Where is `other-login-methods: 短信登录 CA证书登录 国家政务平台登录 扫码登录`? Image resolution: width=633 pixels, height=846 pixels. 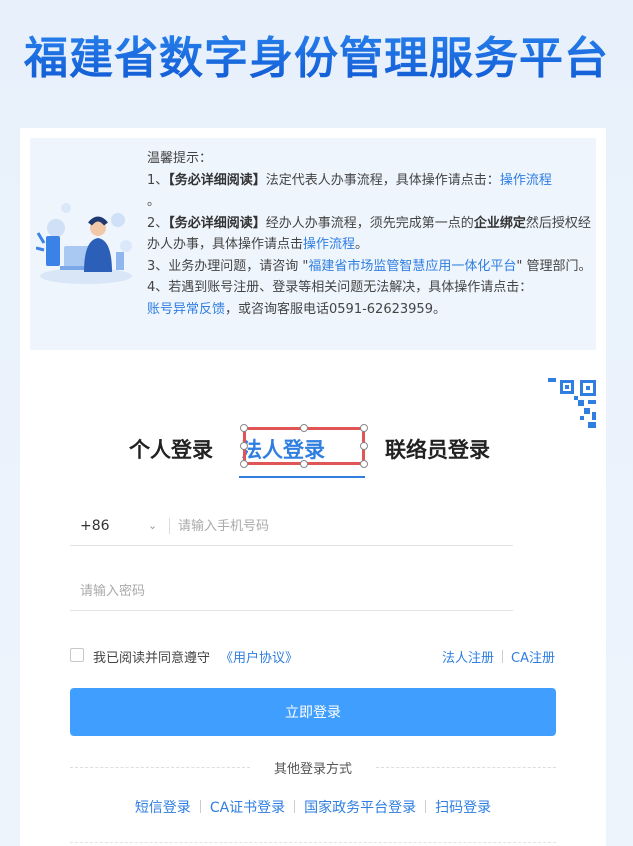 other-login-methods: 短信登录 CA证书登录 国家政务平台登录 扫码登录 is located at coordinates (313, 807).